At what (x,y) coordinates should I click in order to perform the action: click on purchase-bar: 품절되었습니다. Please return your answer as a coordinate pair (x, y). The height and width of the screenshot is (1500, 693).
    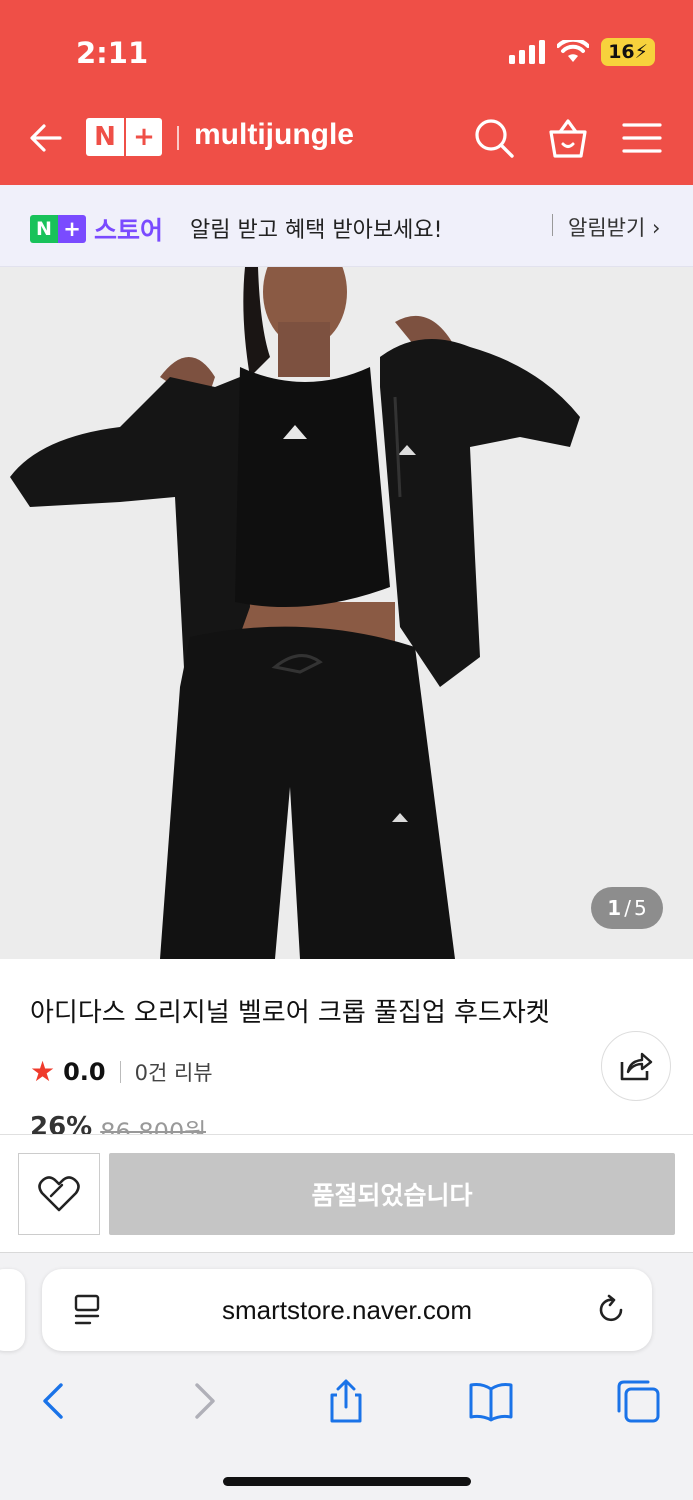
    Looking at the image, I should click on (346, 1193).